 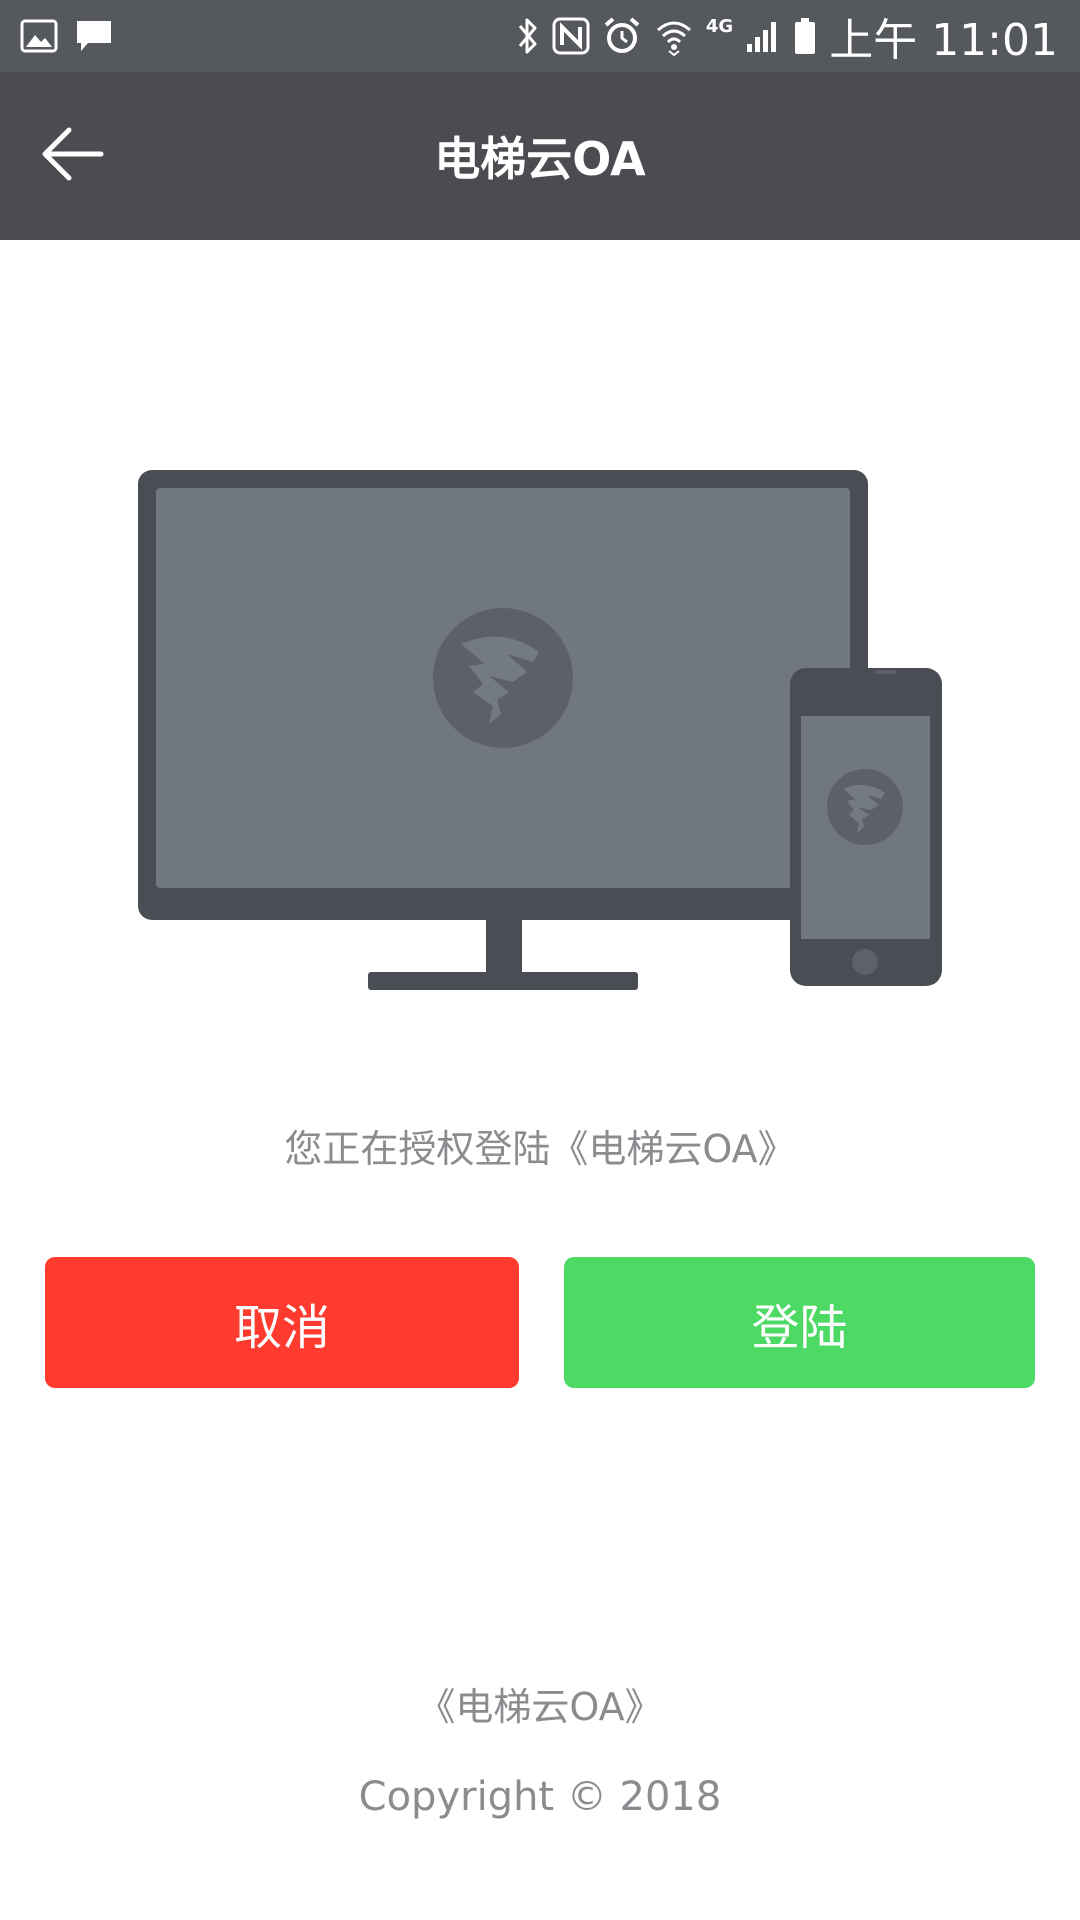 I want to click on back-arrow-icon, so click(x=72, y=156).